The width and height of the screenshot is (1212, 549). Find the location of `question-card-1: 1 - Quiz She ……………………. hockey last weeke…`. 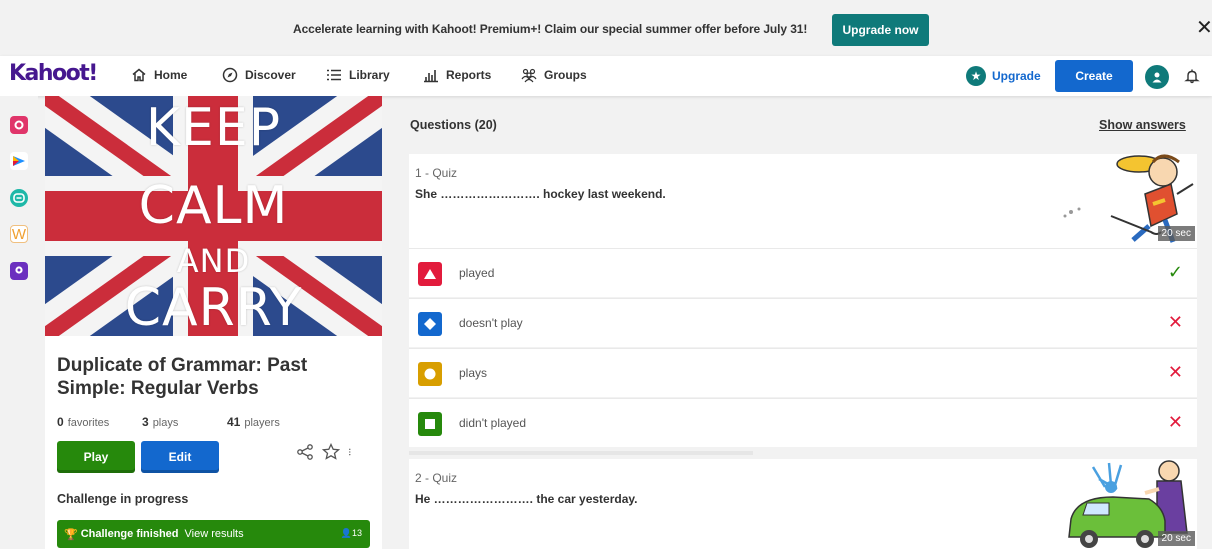

question-card-1: 1 - Quiz She ……………………. hockey last weeke… is located at coordinates (803, 201).